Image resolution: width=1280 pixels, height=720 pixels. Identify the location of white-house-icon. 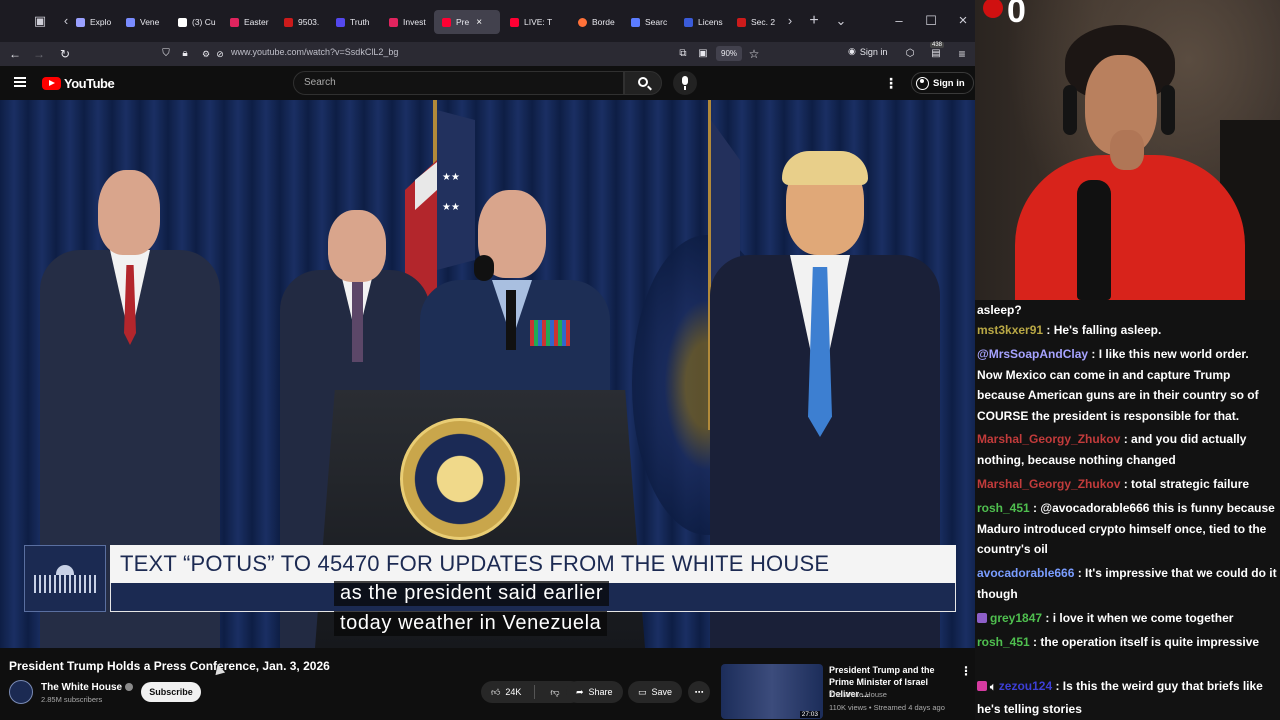
(65, 578).